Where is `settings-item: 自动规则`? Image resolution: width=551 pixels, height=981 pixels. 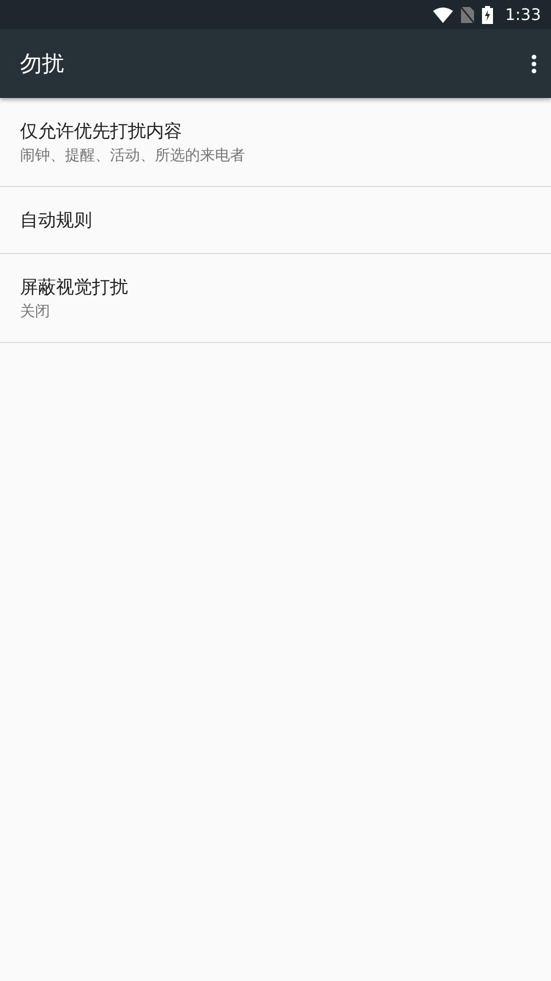 settings-item: 自动规则 is located at coordinates (275, 220).